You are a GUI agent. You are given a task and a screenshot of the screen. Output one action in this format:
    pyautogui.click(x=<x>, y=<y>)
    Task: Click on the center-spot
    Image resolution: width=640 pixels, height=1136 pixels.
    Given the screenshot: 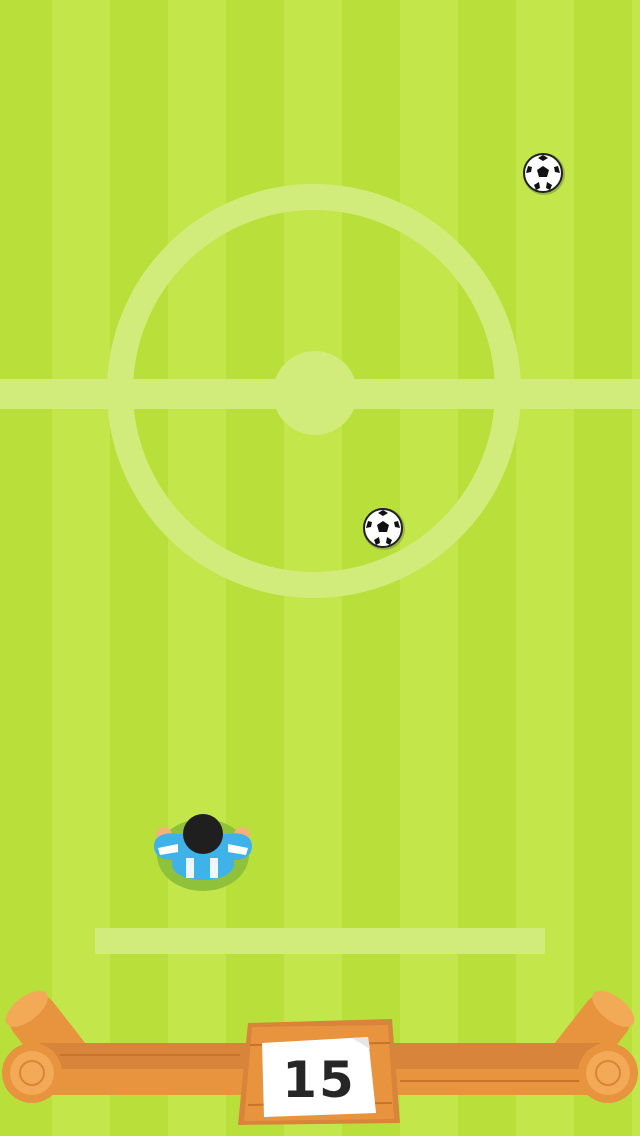 What is the action you would take?
    pyautogui.click(x=315, y=393)
    